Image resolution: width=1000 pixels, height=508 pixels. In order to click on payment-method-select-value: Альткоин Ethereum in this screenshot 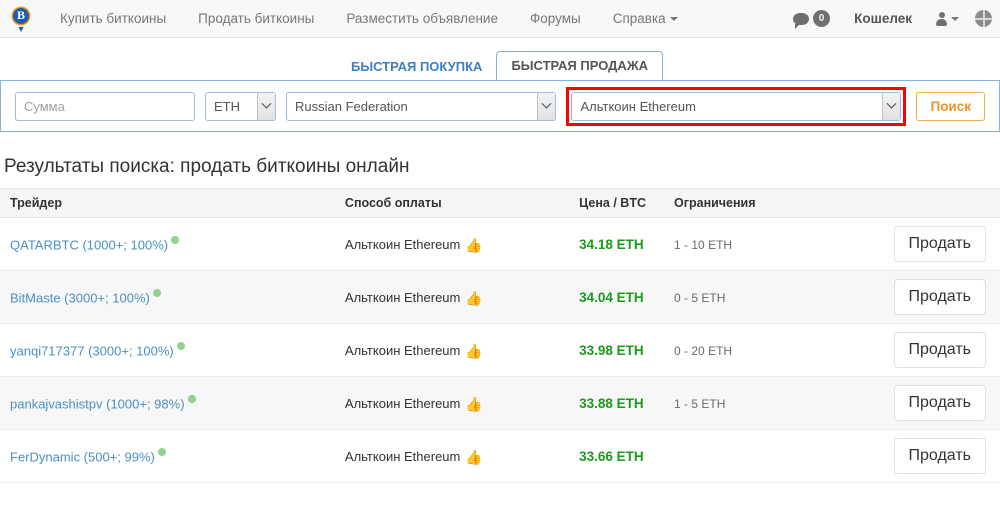, I will do `click(638, 106)`.